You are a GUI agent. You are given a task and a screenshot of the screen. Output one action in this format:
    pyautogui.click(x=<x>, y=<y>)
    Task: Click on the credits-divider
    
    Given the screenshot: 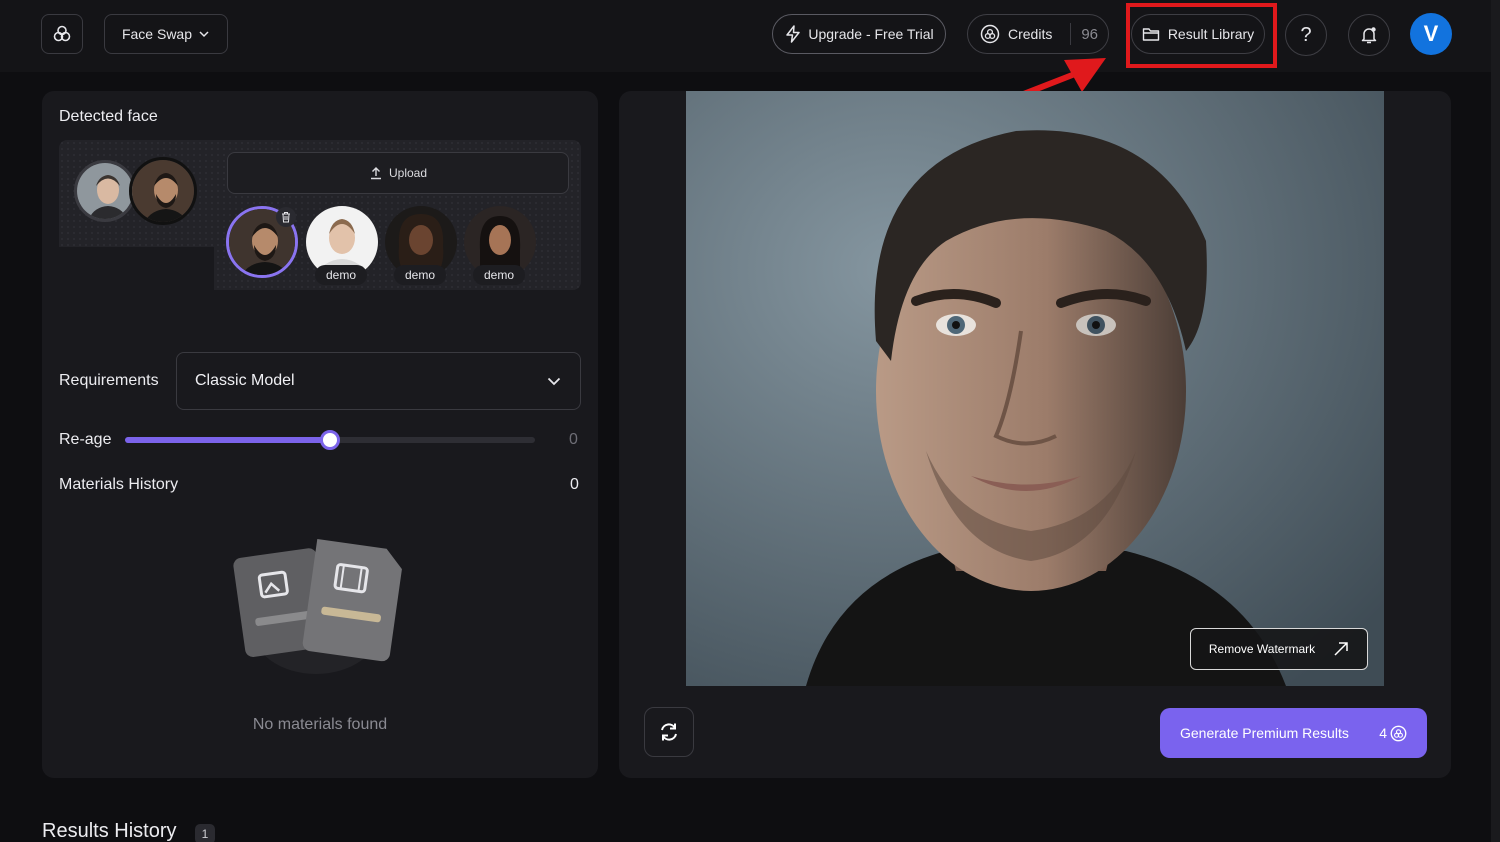 What is the action you would take?
    pyautogui.click(x=1071, y=34)
    